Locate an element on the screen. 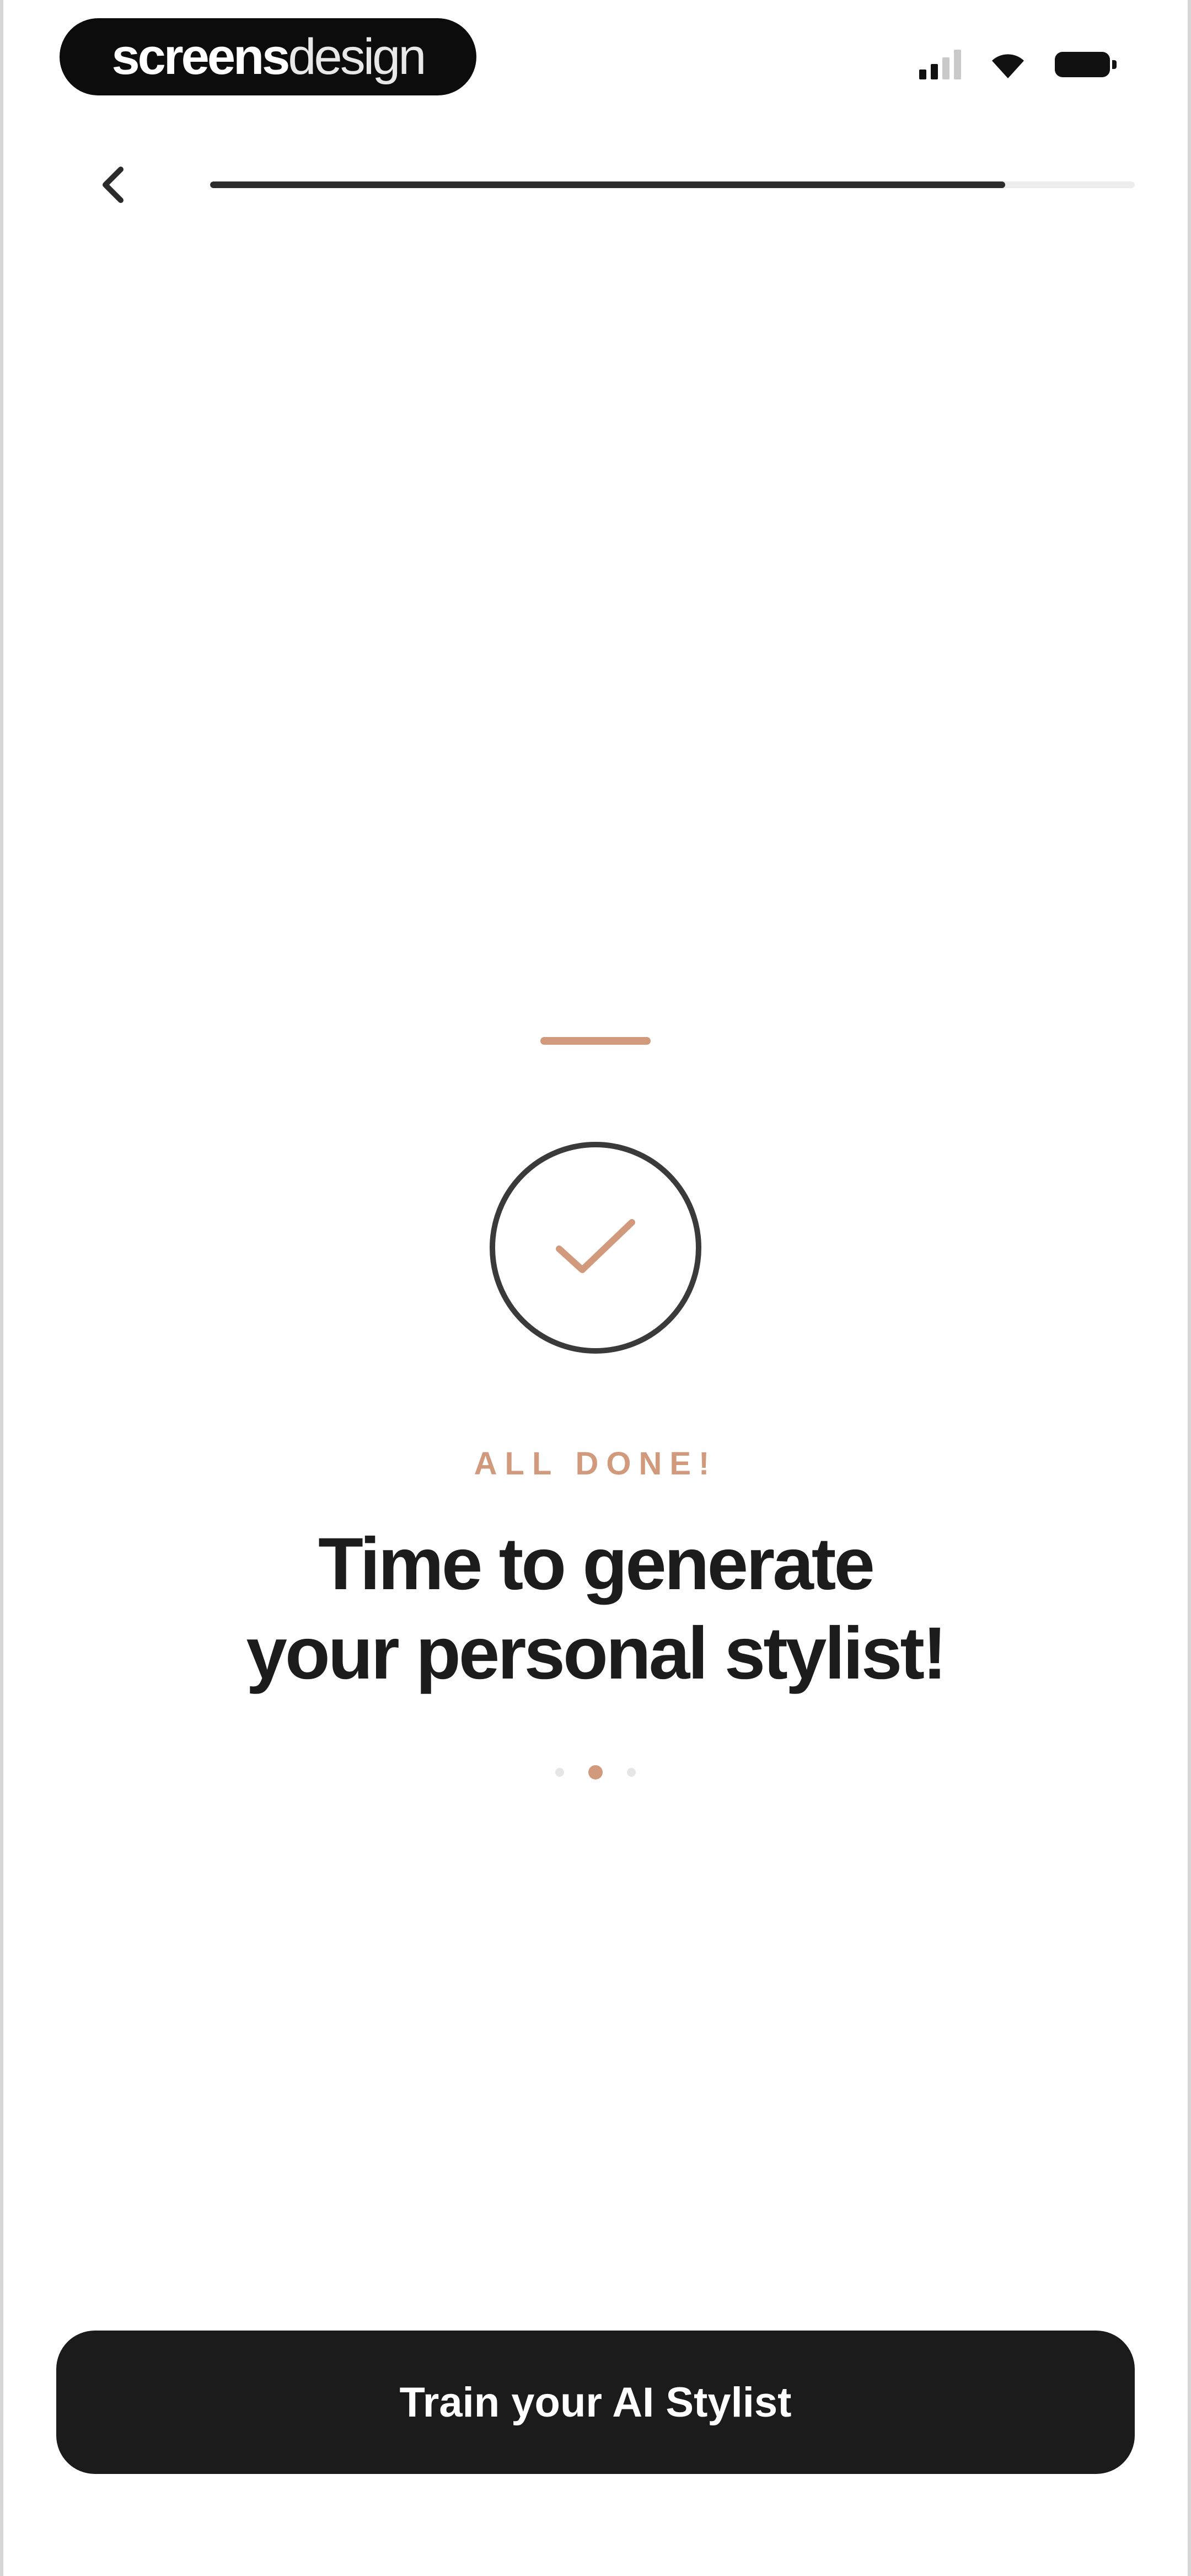  checkmark-icon is located at coordinates (595, 1246).